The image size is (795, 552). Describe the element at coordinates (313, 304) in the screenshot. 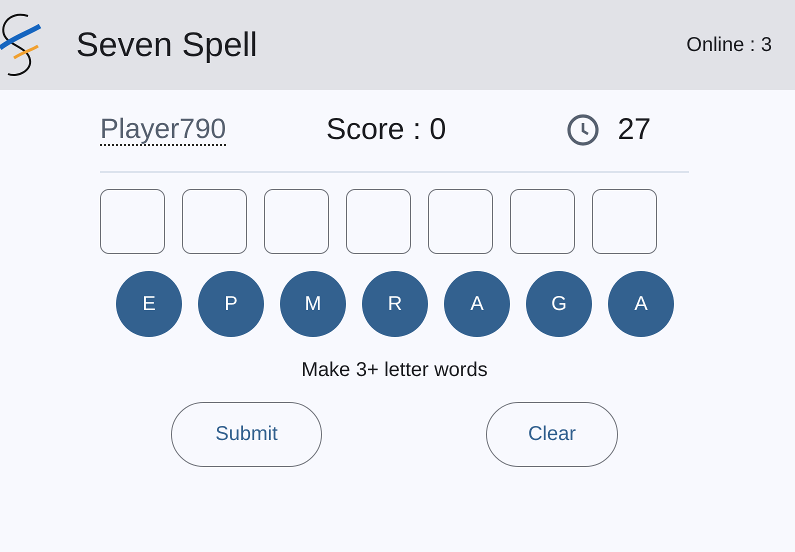

I see `letter-tile: M` at that location.